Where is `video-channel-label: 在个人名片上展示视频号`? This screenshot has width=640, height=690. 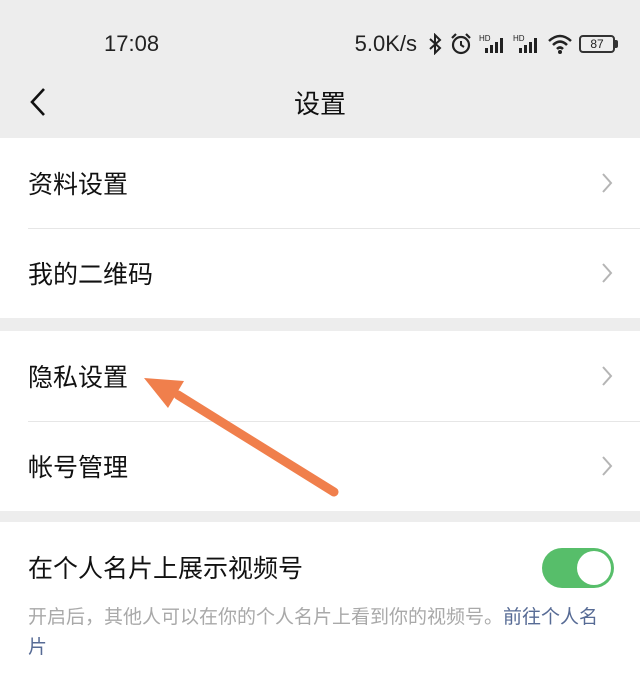 video-channel-label: 在个人名片上展示视频号 is located at coordinates (166, 568).